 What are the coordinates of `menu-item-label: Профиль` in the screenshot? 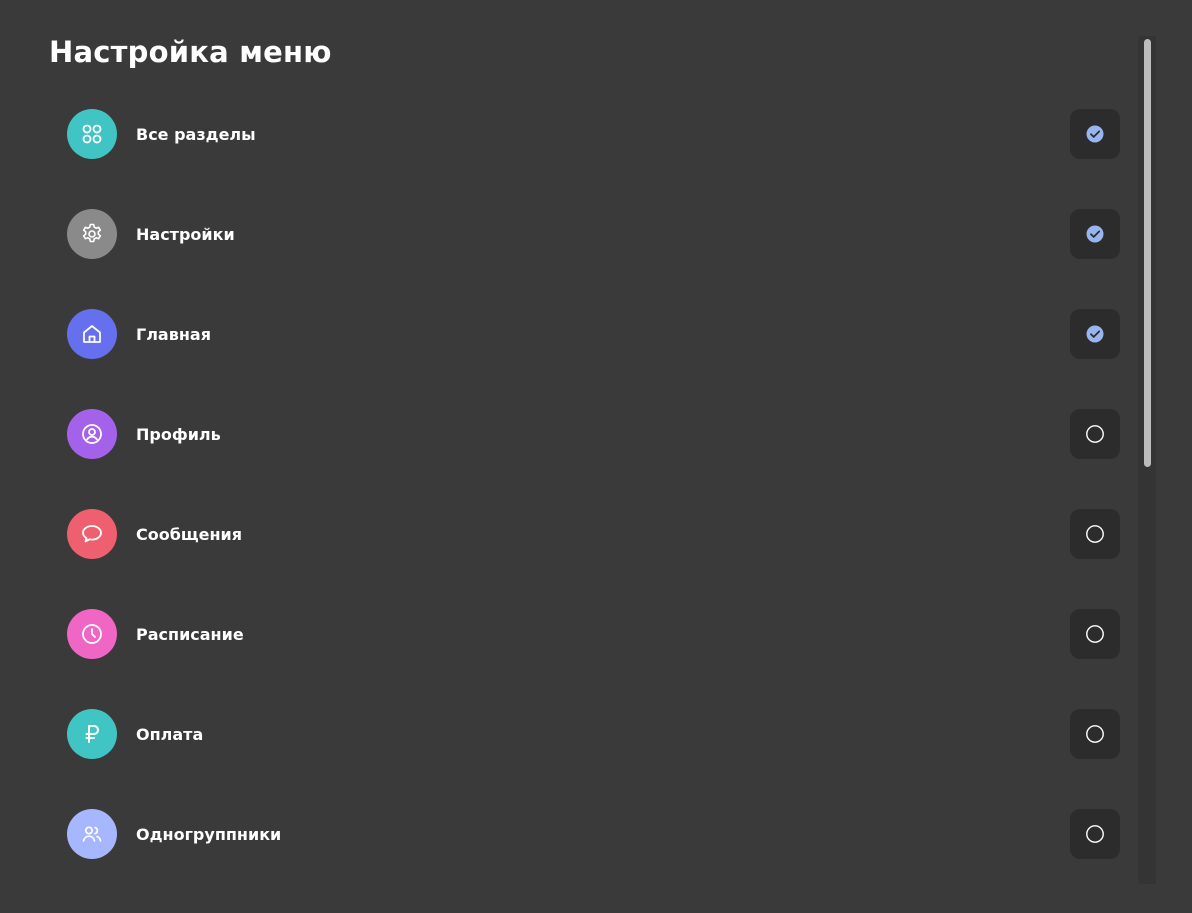 It's located at (178, 434).